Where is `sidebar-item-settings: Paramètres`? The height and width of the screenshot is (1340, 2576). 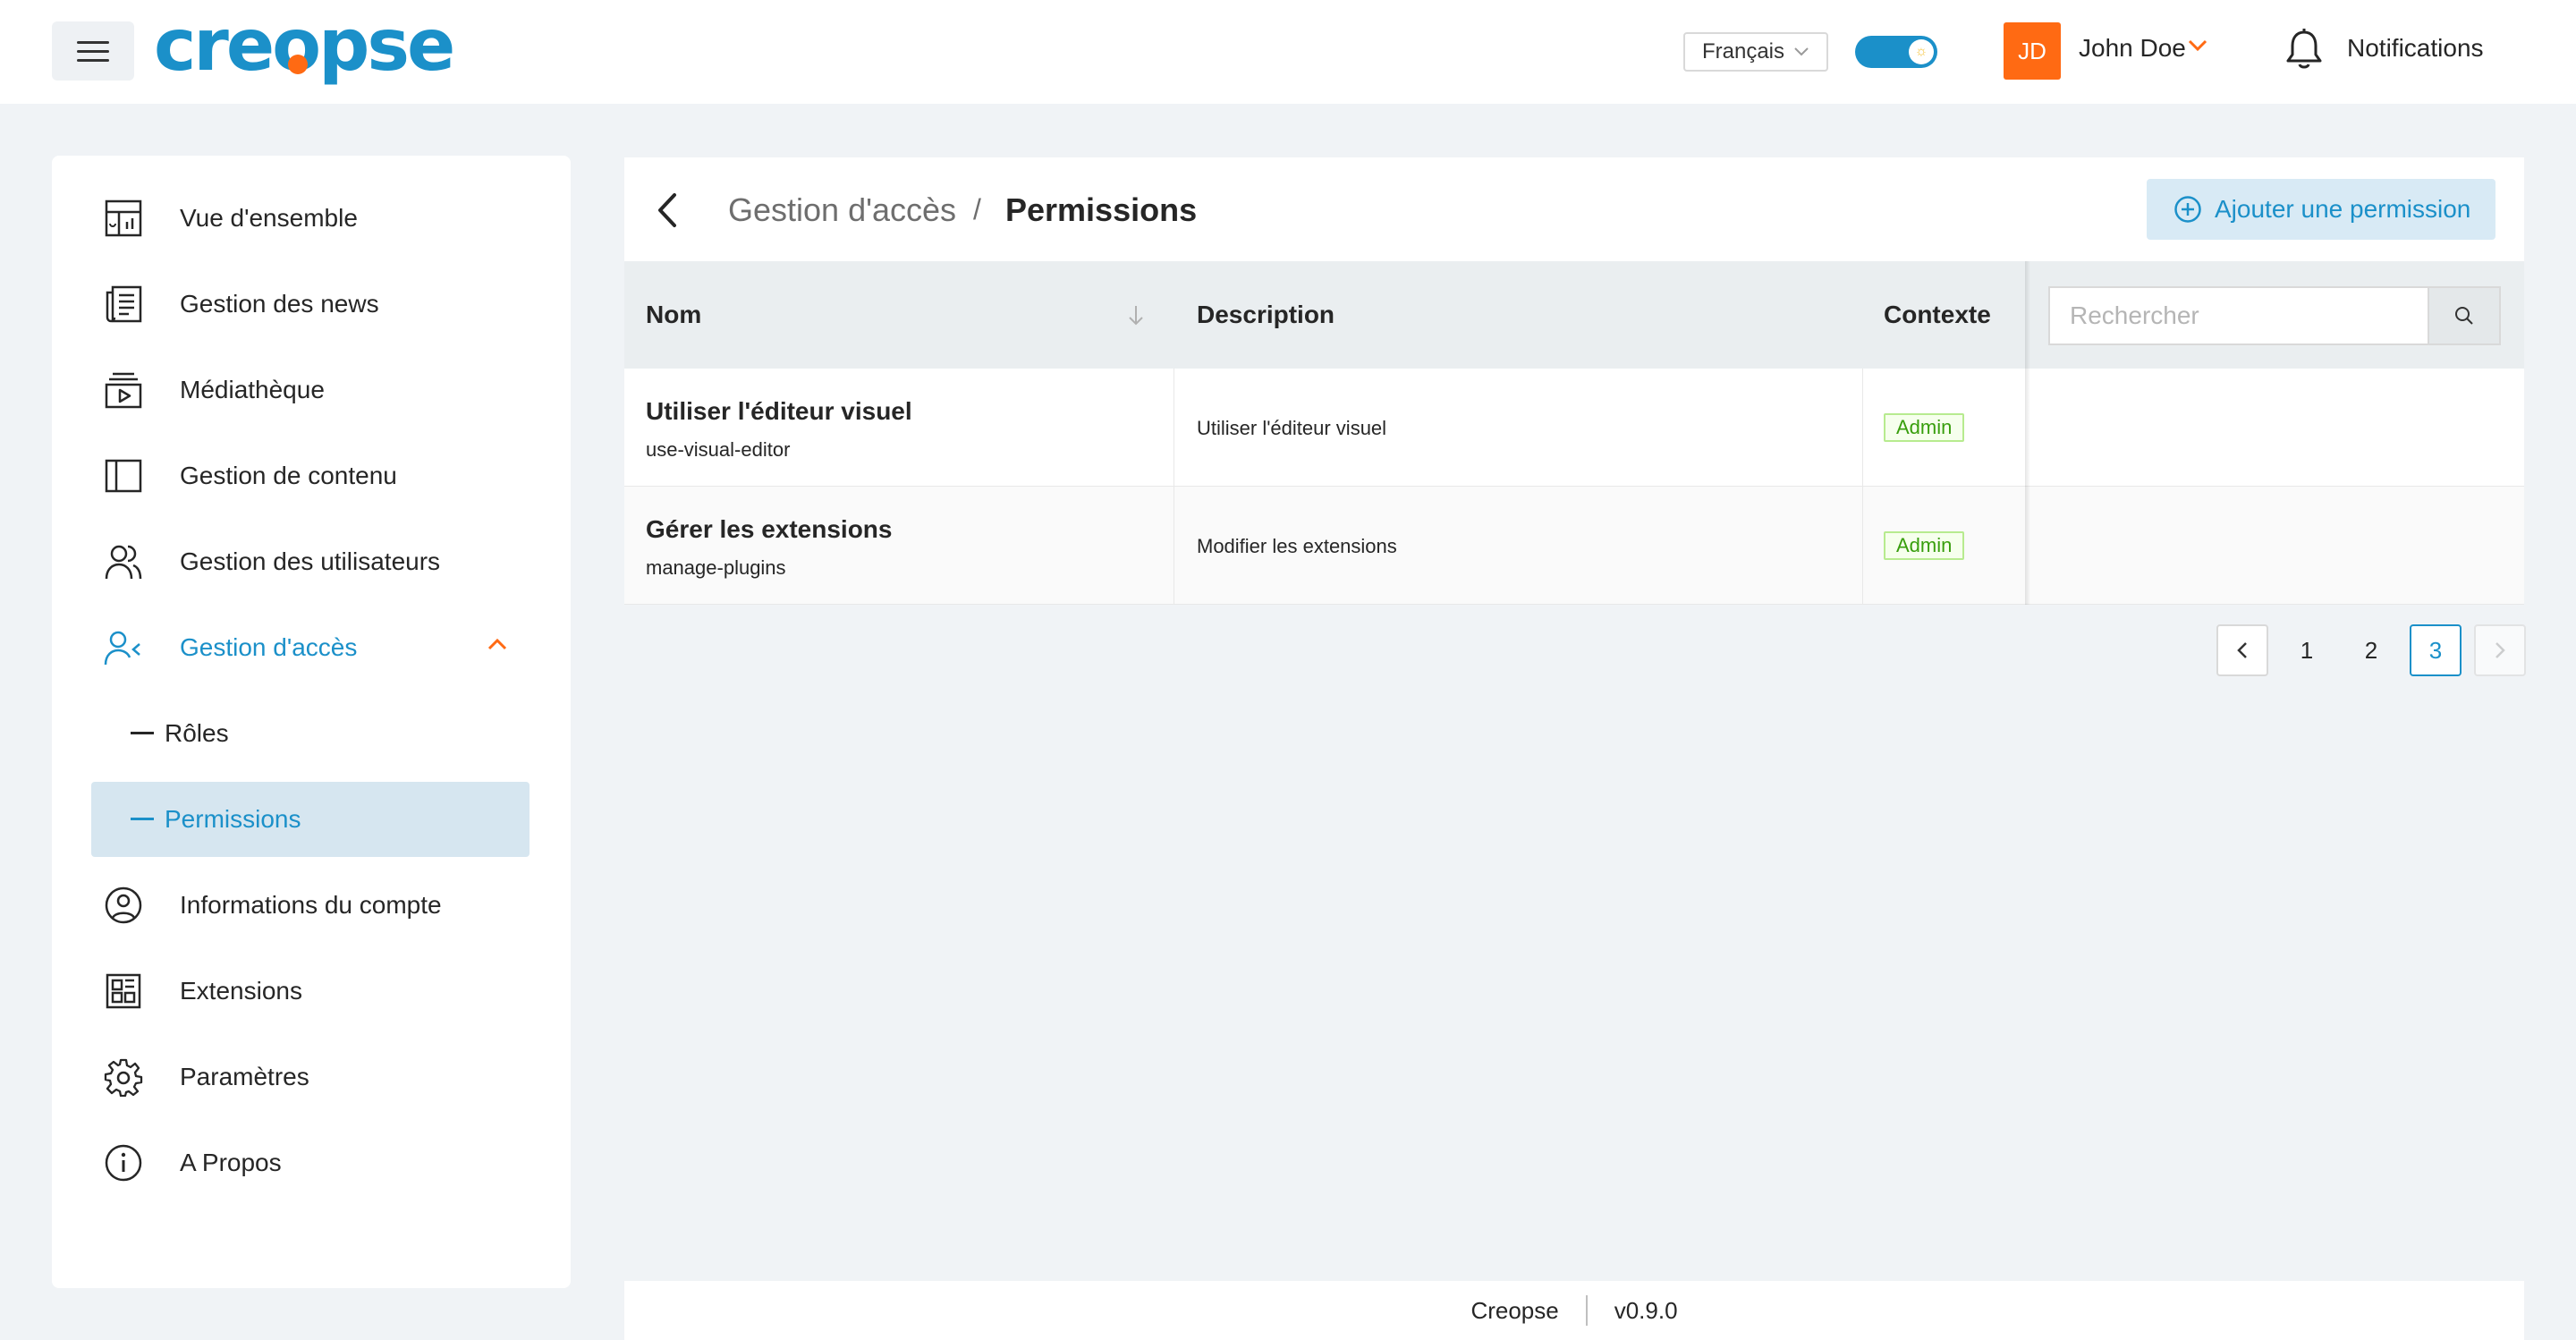
sidebar-item-settings: Paramètres is located at coordinates (311, 1077).